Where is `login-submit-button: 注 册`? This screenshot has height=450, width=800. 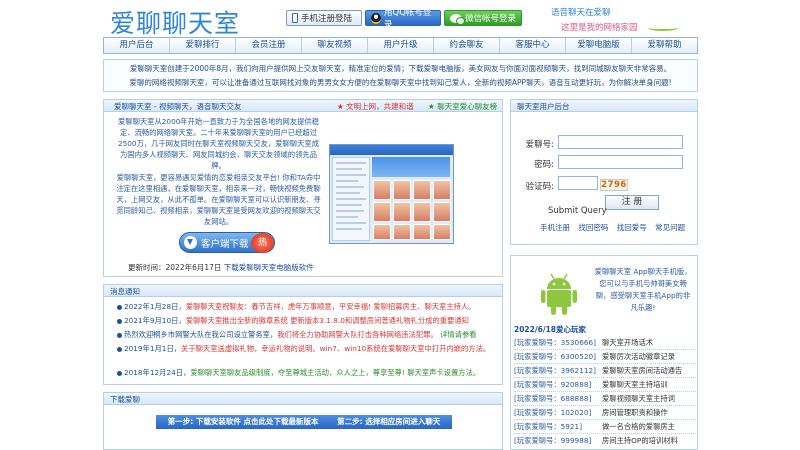 login-submit-button: 注 册 is located at coordinates (632, 202).